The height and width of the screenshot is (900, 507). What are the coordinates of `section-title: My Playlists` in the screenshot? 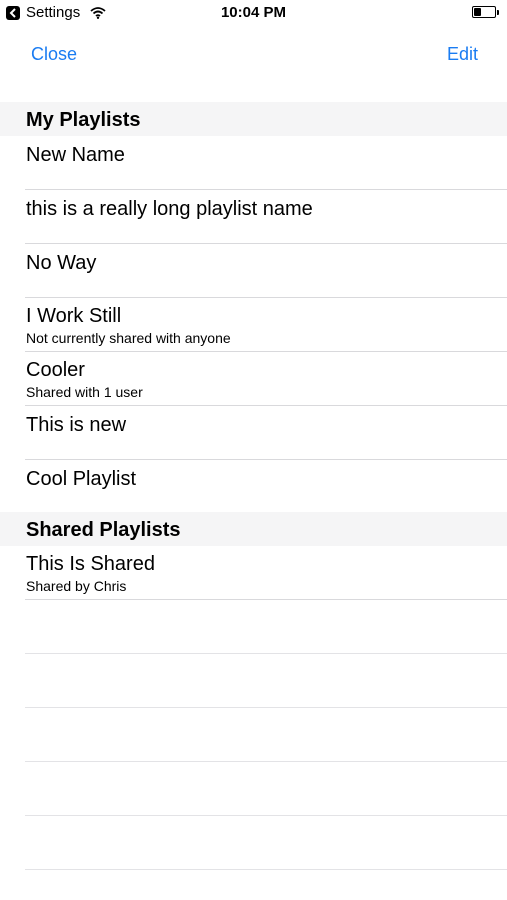 It's located at (83, 120).